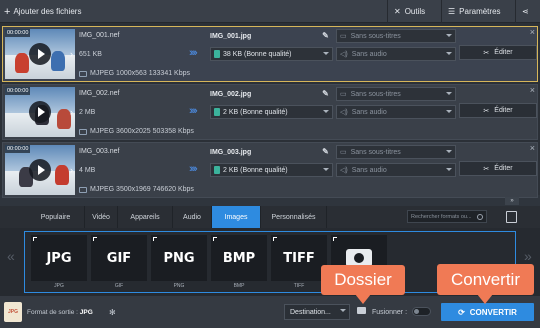  Describe the element at coordinates (512, 201) in the screenshot. I see `collapse-panel-icon: »` at that location.